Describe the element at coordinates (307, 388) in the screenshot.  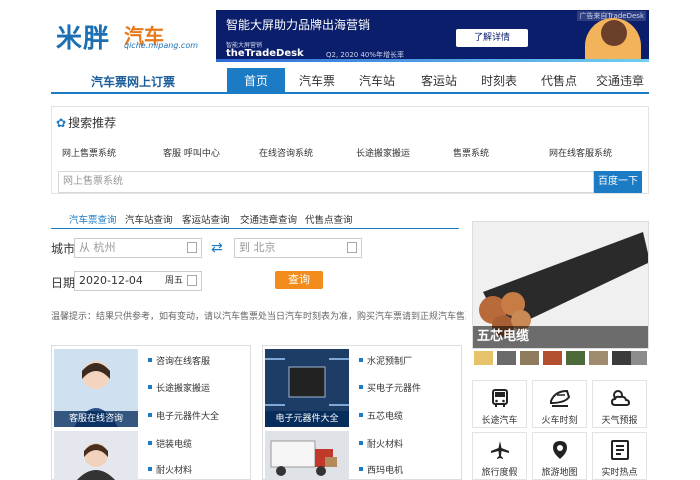
I see `service-image-electronics: 电子元器件大全` at that location.